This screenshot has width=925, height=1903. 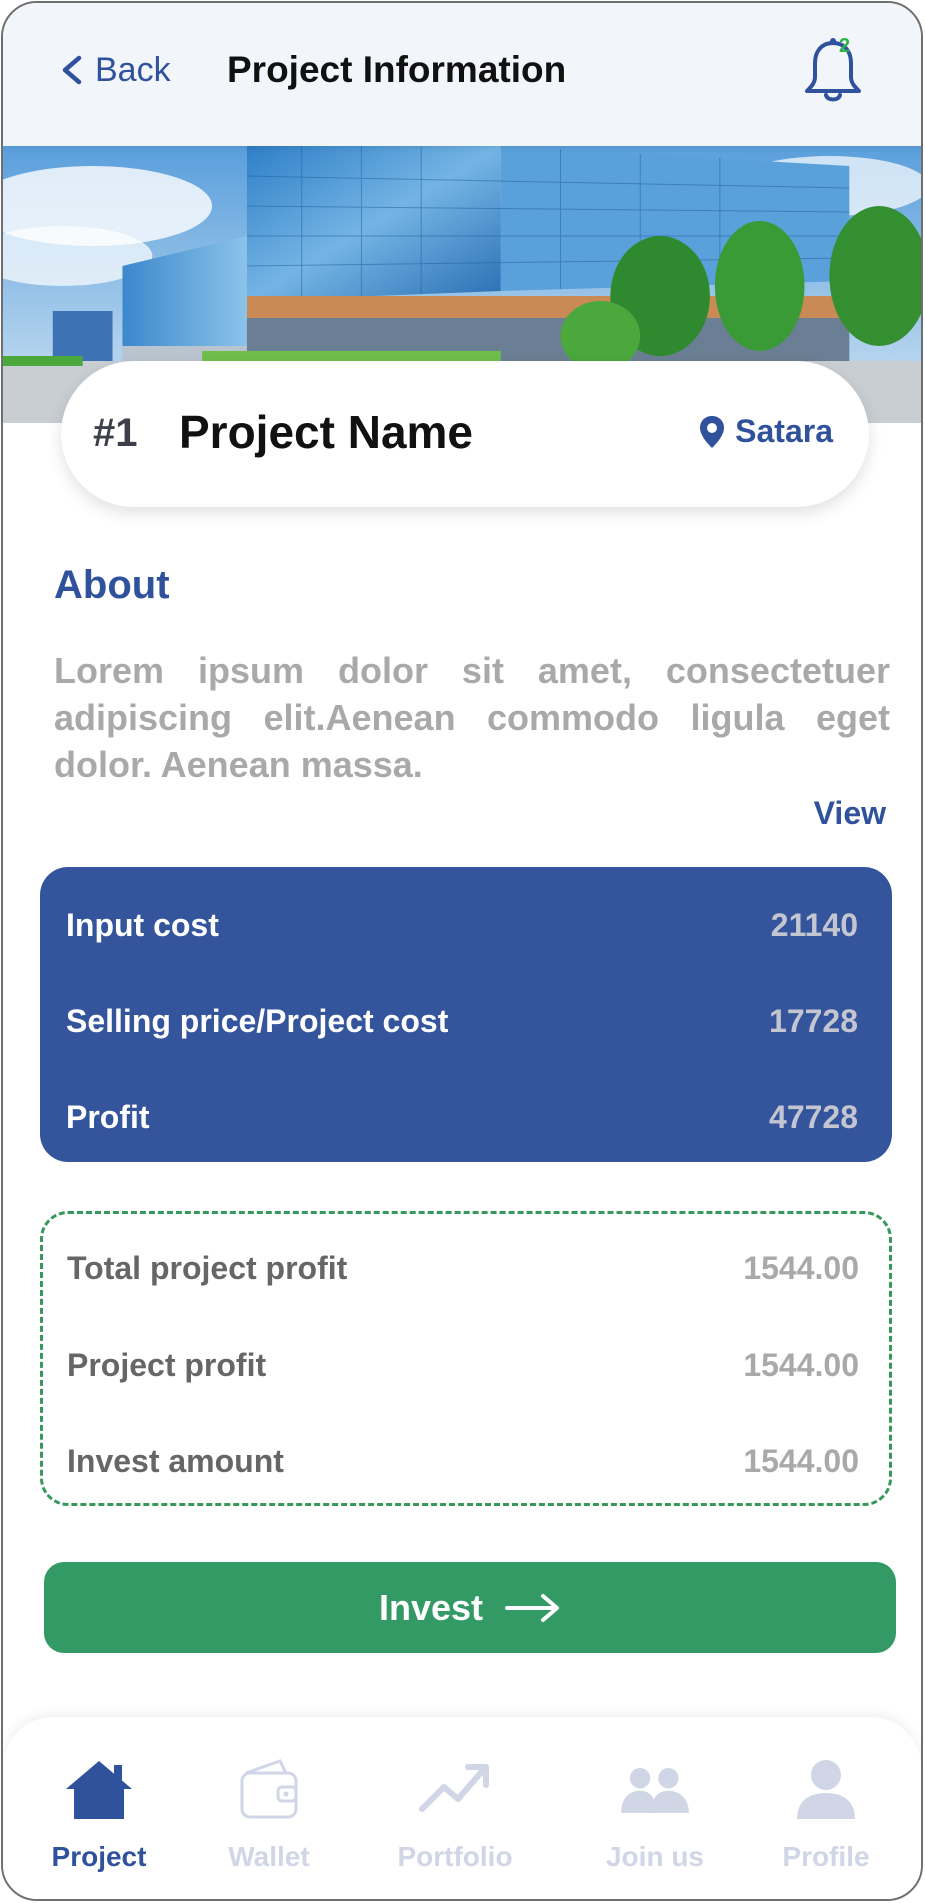 I want to click on cost-label: Profit, so click(x=108, y=1116).